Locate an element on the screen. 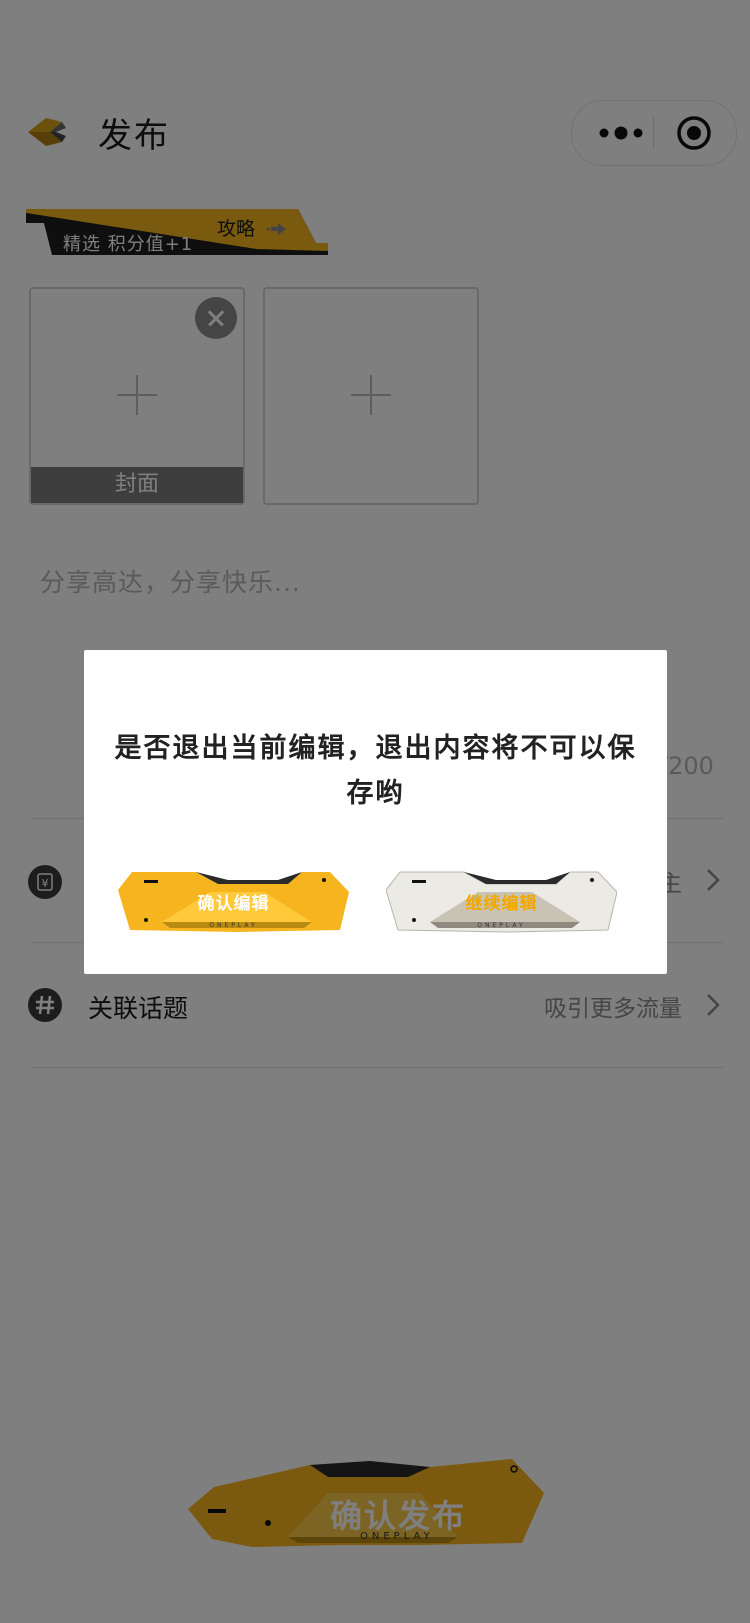 The height and width of the screenshot is (1623, 750). continue-edit-label: 继续编辑 is located at coordinates (501, 904).